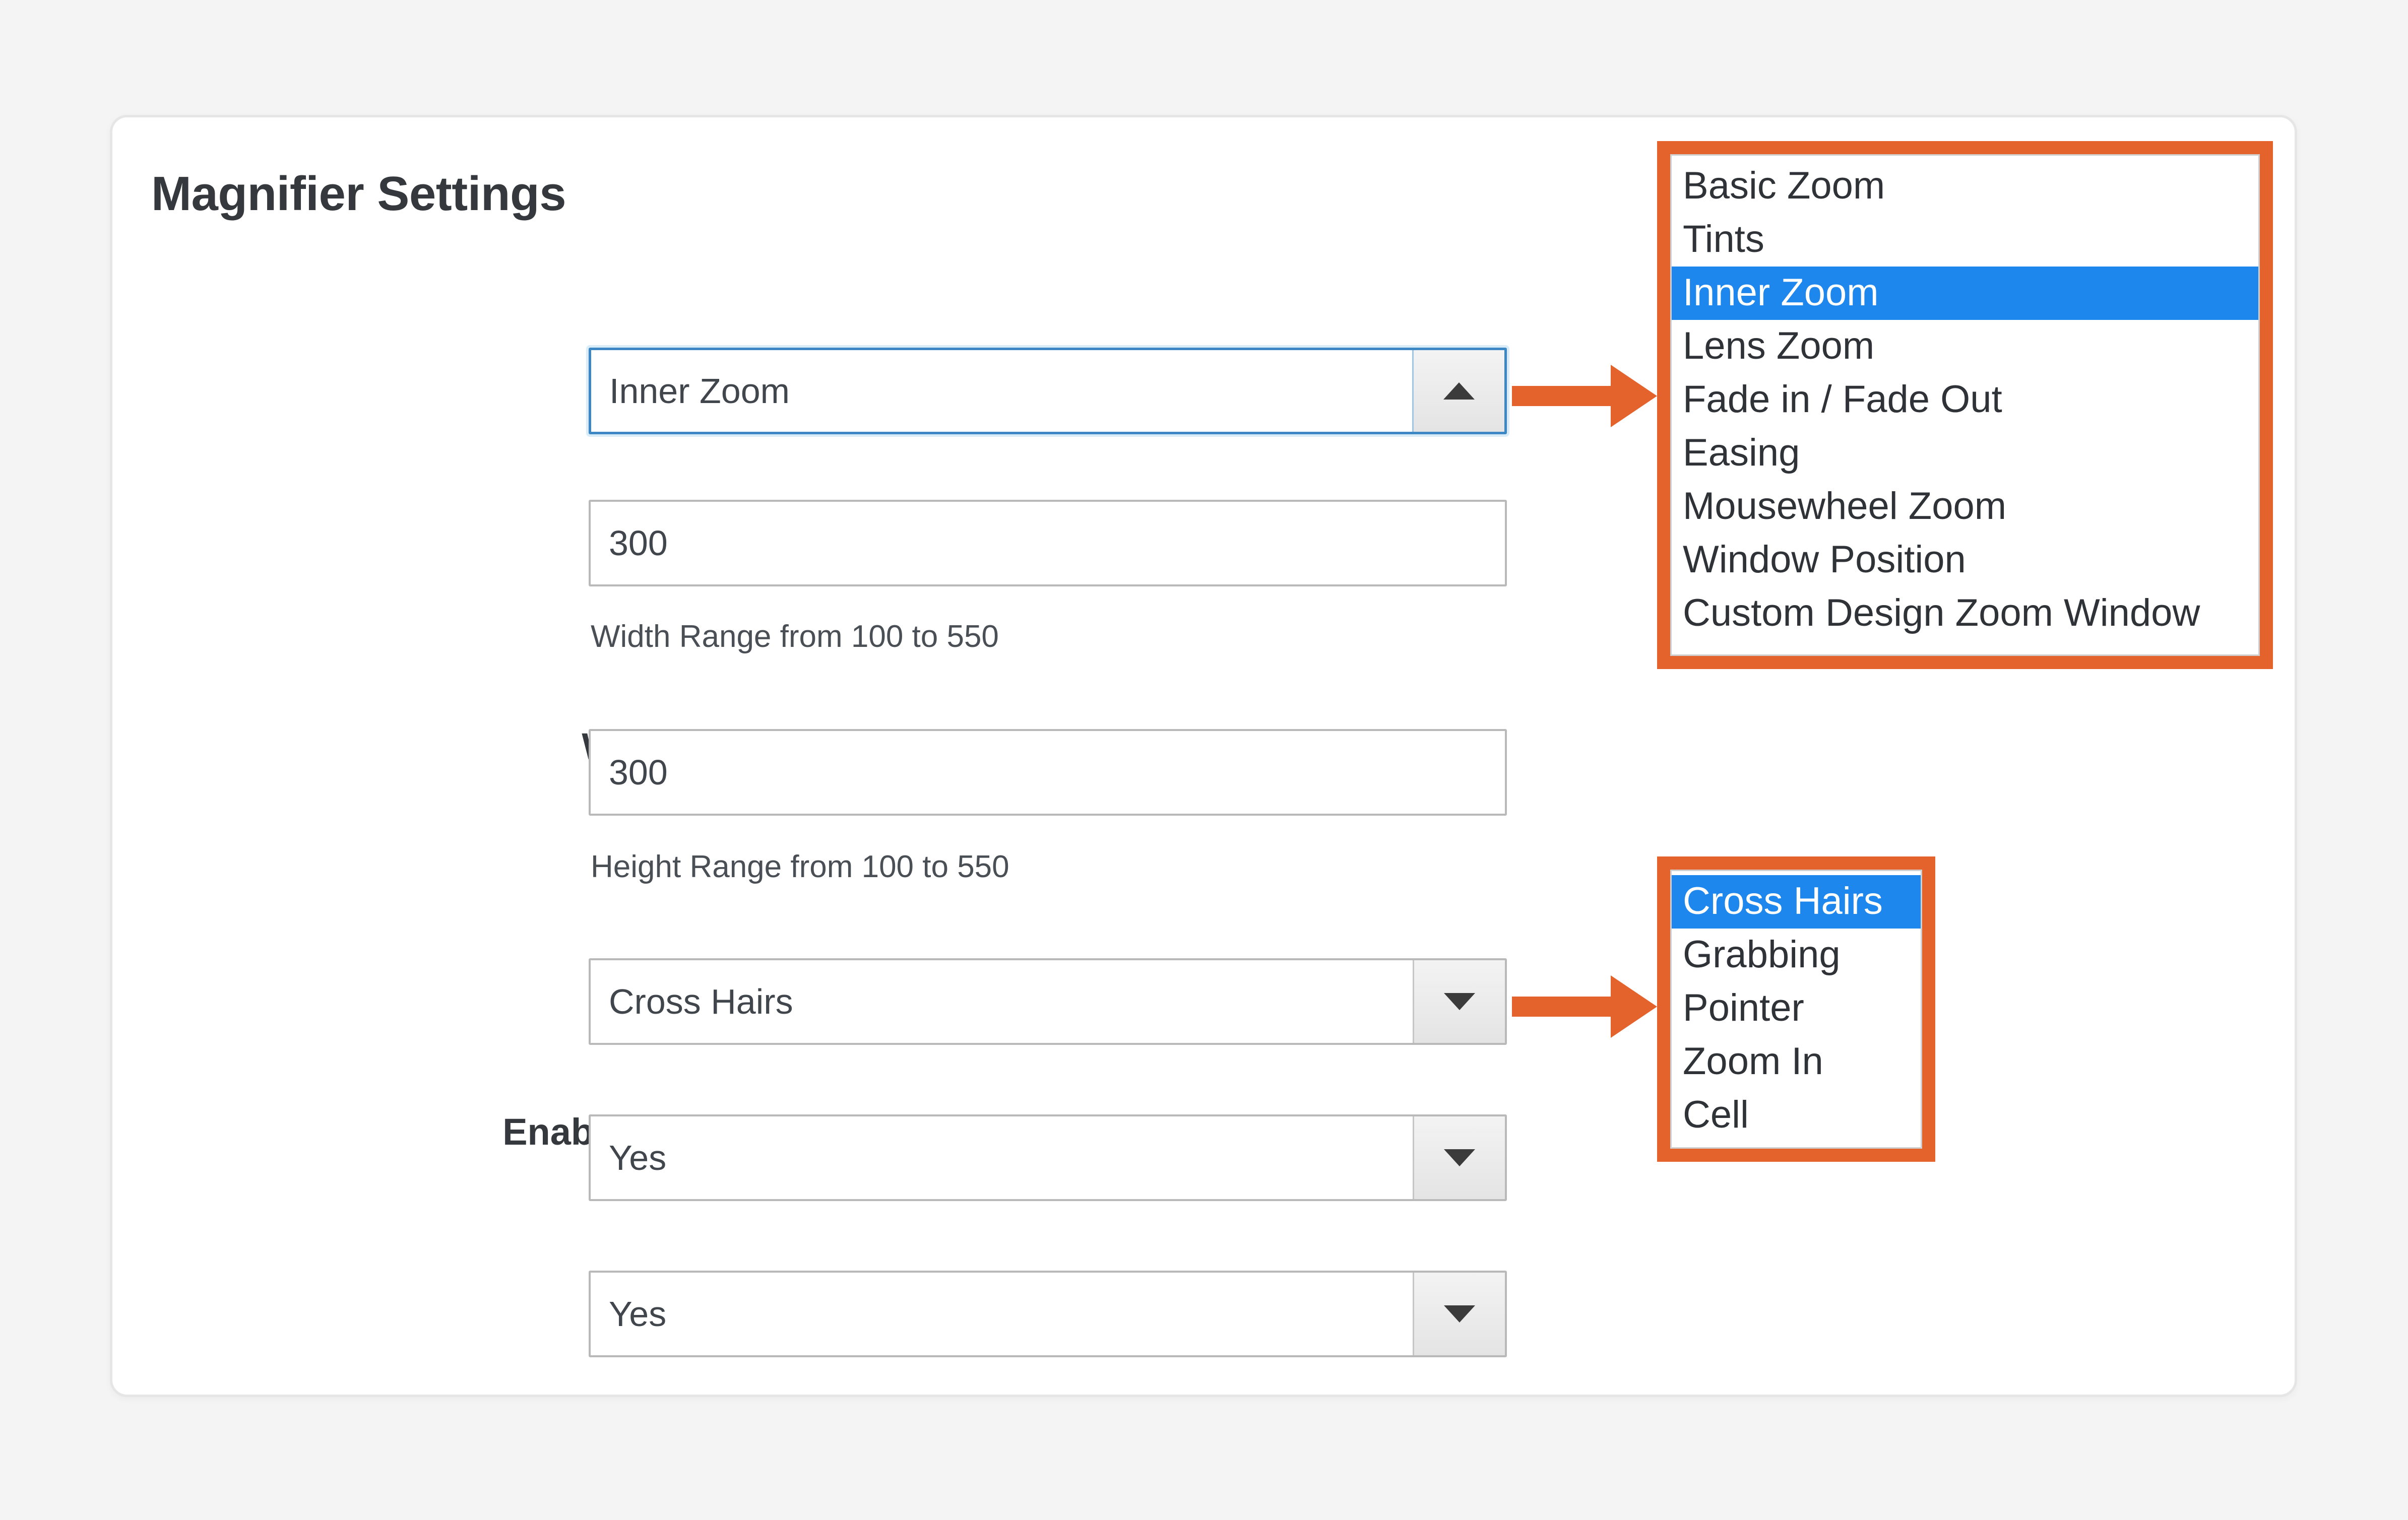 The height and width of the screenshot is (1520, 2408). I want to click on option-item: Lens Zoom, so click(1965, 346).